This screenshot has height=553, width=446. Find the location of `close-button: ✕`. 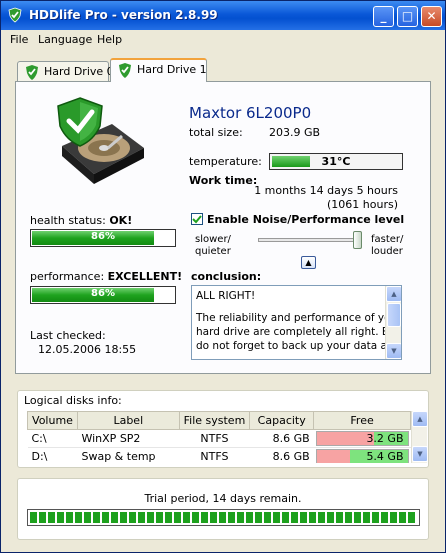

close-button: ✕ is located at coordinates (431, 16).